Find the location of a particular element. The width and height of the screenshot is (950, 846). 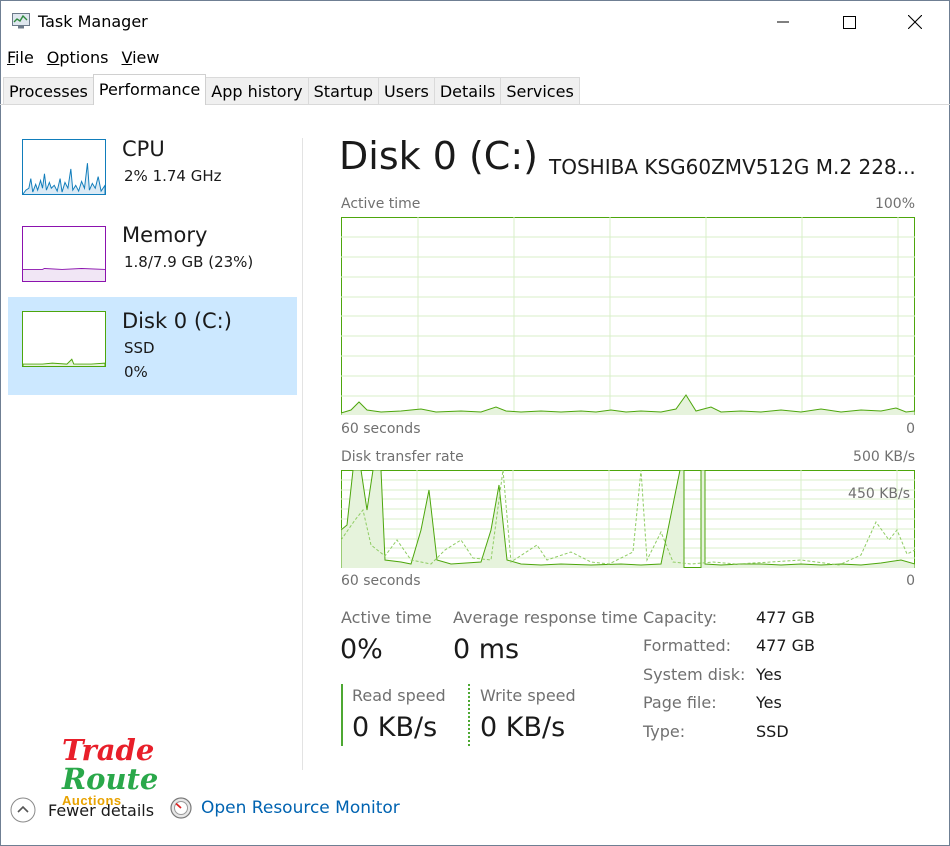

menu-view: View is located at coordinates (140, 58).